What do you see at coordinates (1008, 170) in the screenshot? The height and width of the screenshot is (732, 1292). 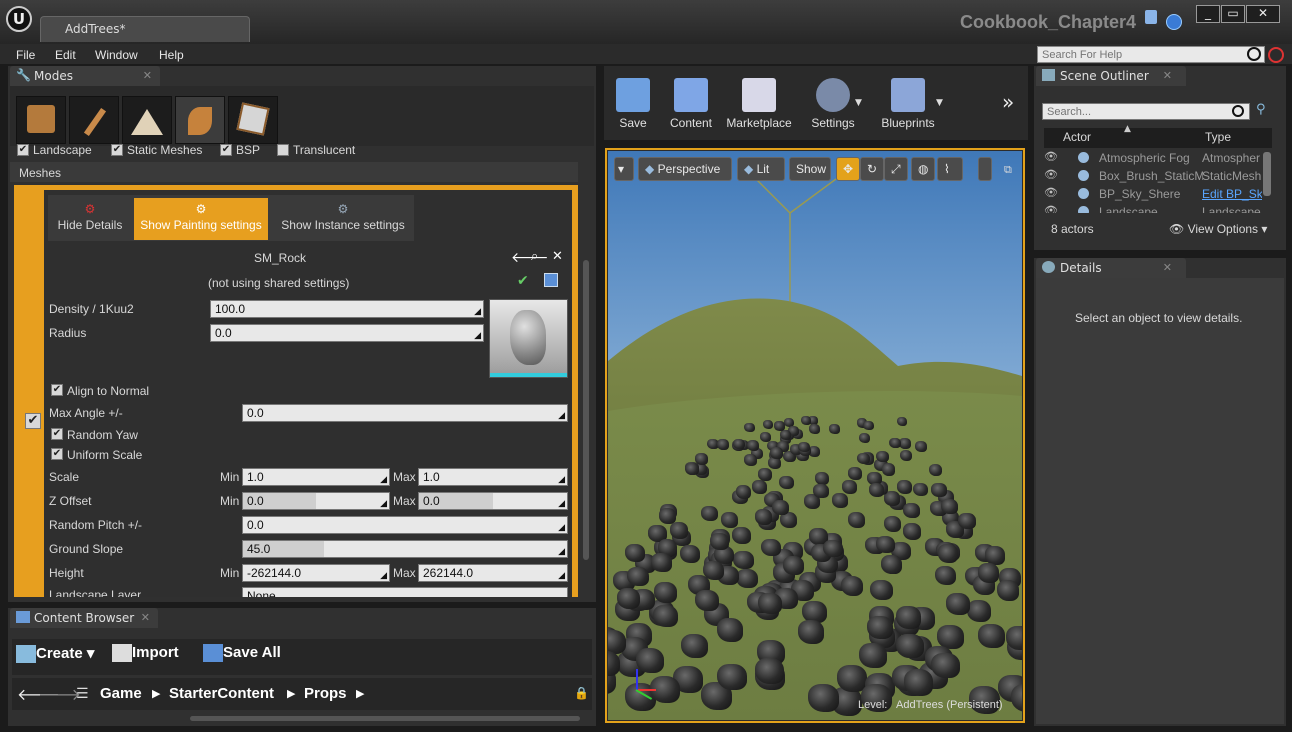 I see `maximize-viewport-icon: ⧉` at bounding box center [1008, 170].